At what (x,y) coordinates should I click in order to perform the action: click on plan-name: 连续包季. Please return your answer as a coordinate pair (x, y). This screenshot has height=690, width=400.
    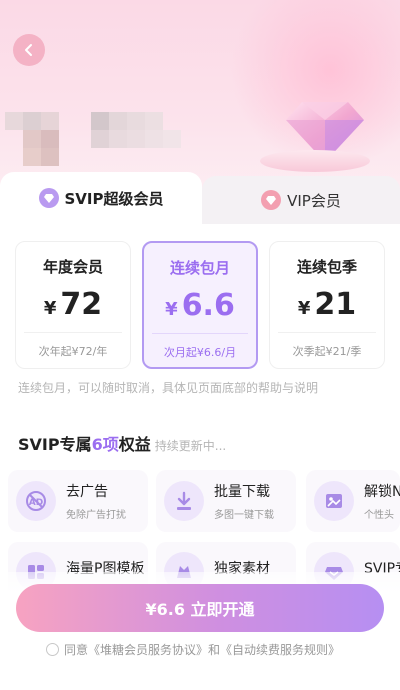
    Looking at the image, I should click on (326, 267).